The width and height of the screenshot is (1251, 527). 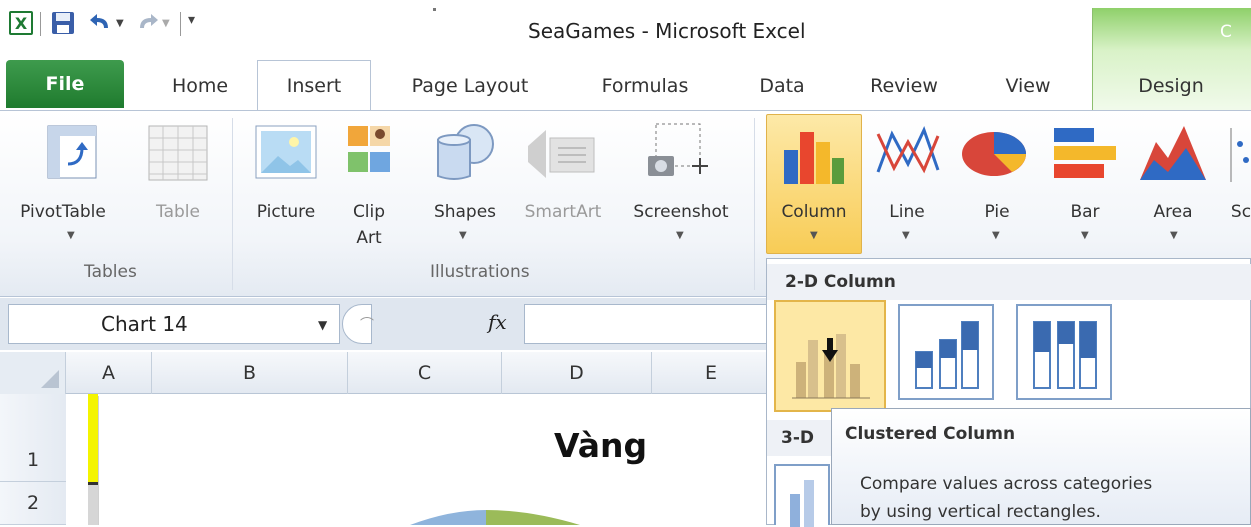 I want to click on column-header-a: A, so click(x=109, y=373).